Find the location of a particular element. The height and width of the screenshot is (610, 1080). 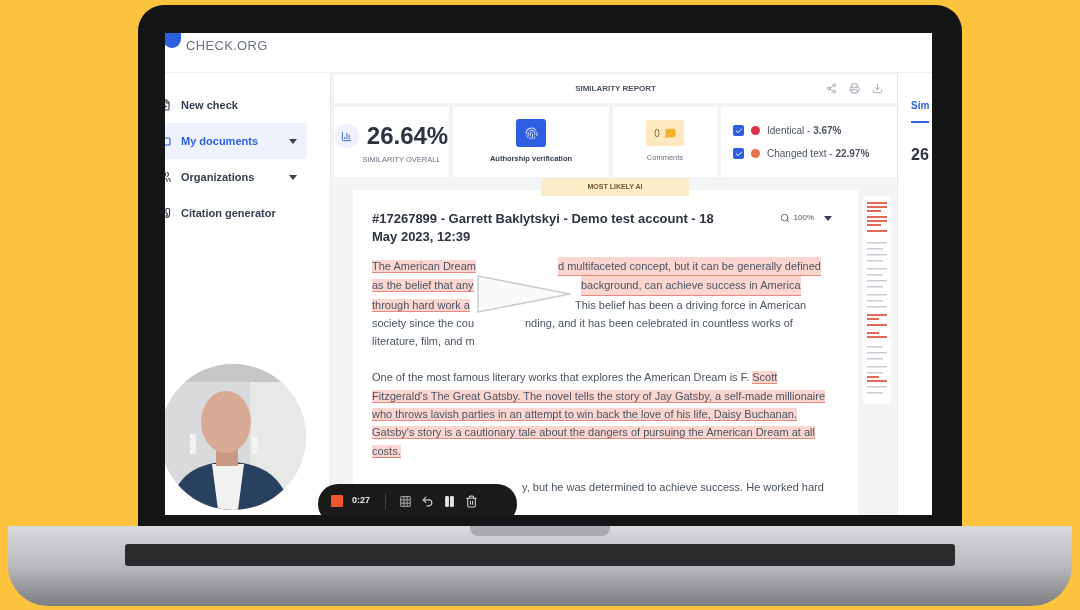

document-title: #17267899 - Garrett Baklytskyi - Demo test account - 18 May 2023, 12:39 is located at coordinates (543, 228).